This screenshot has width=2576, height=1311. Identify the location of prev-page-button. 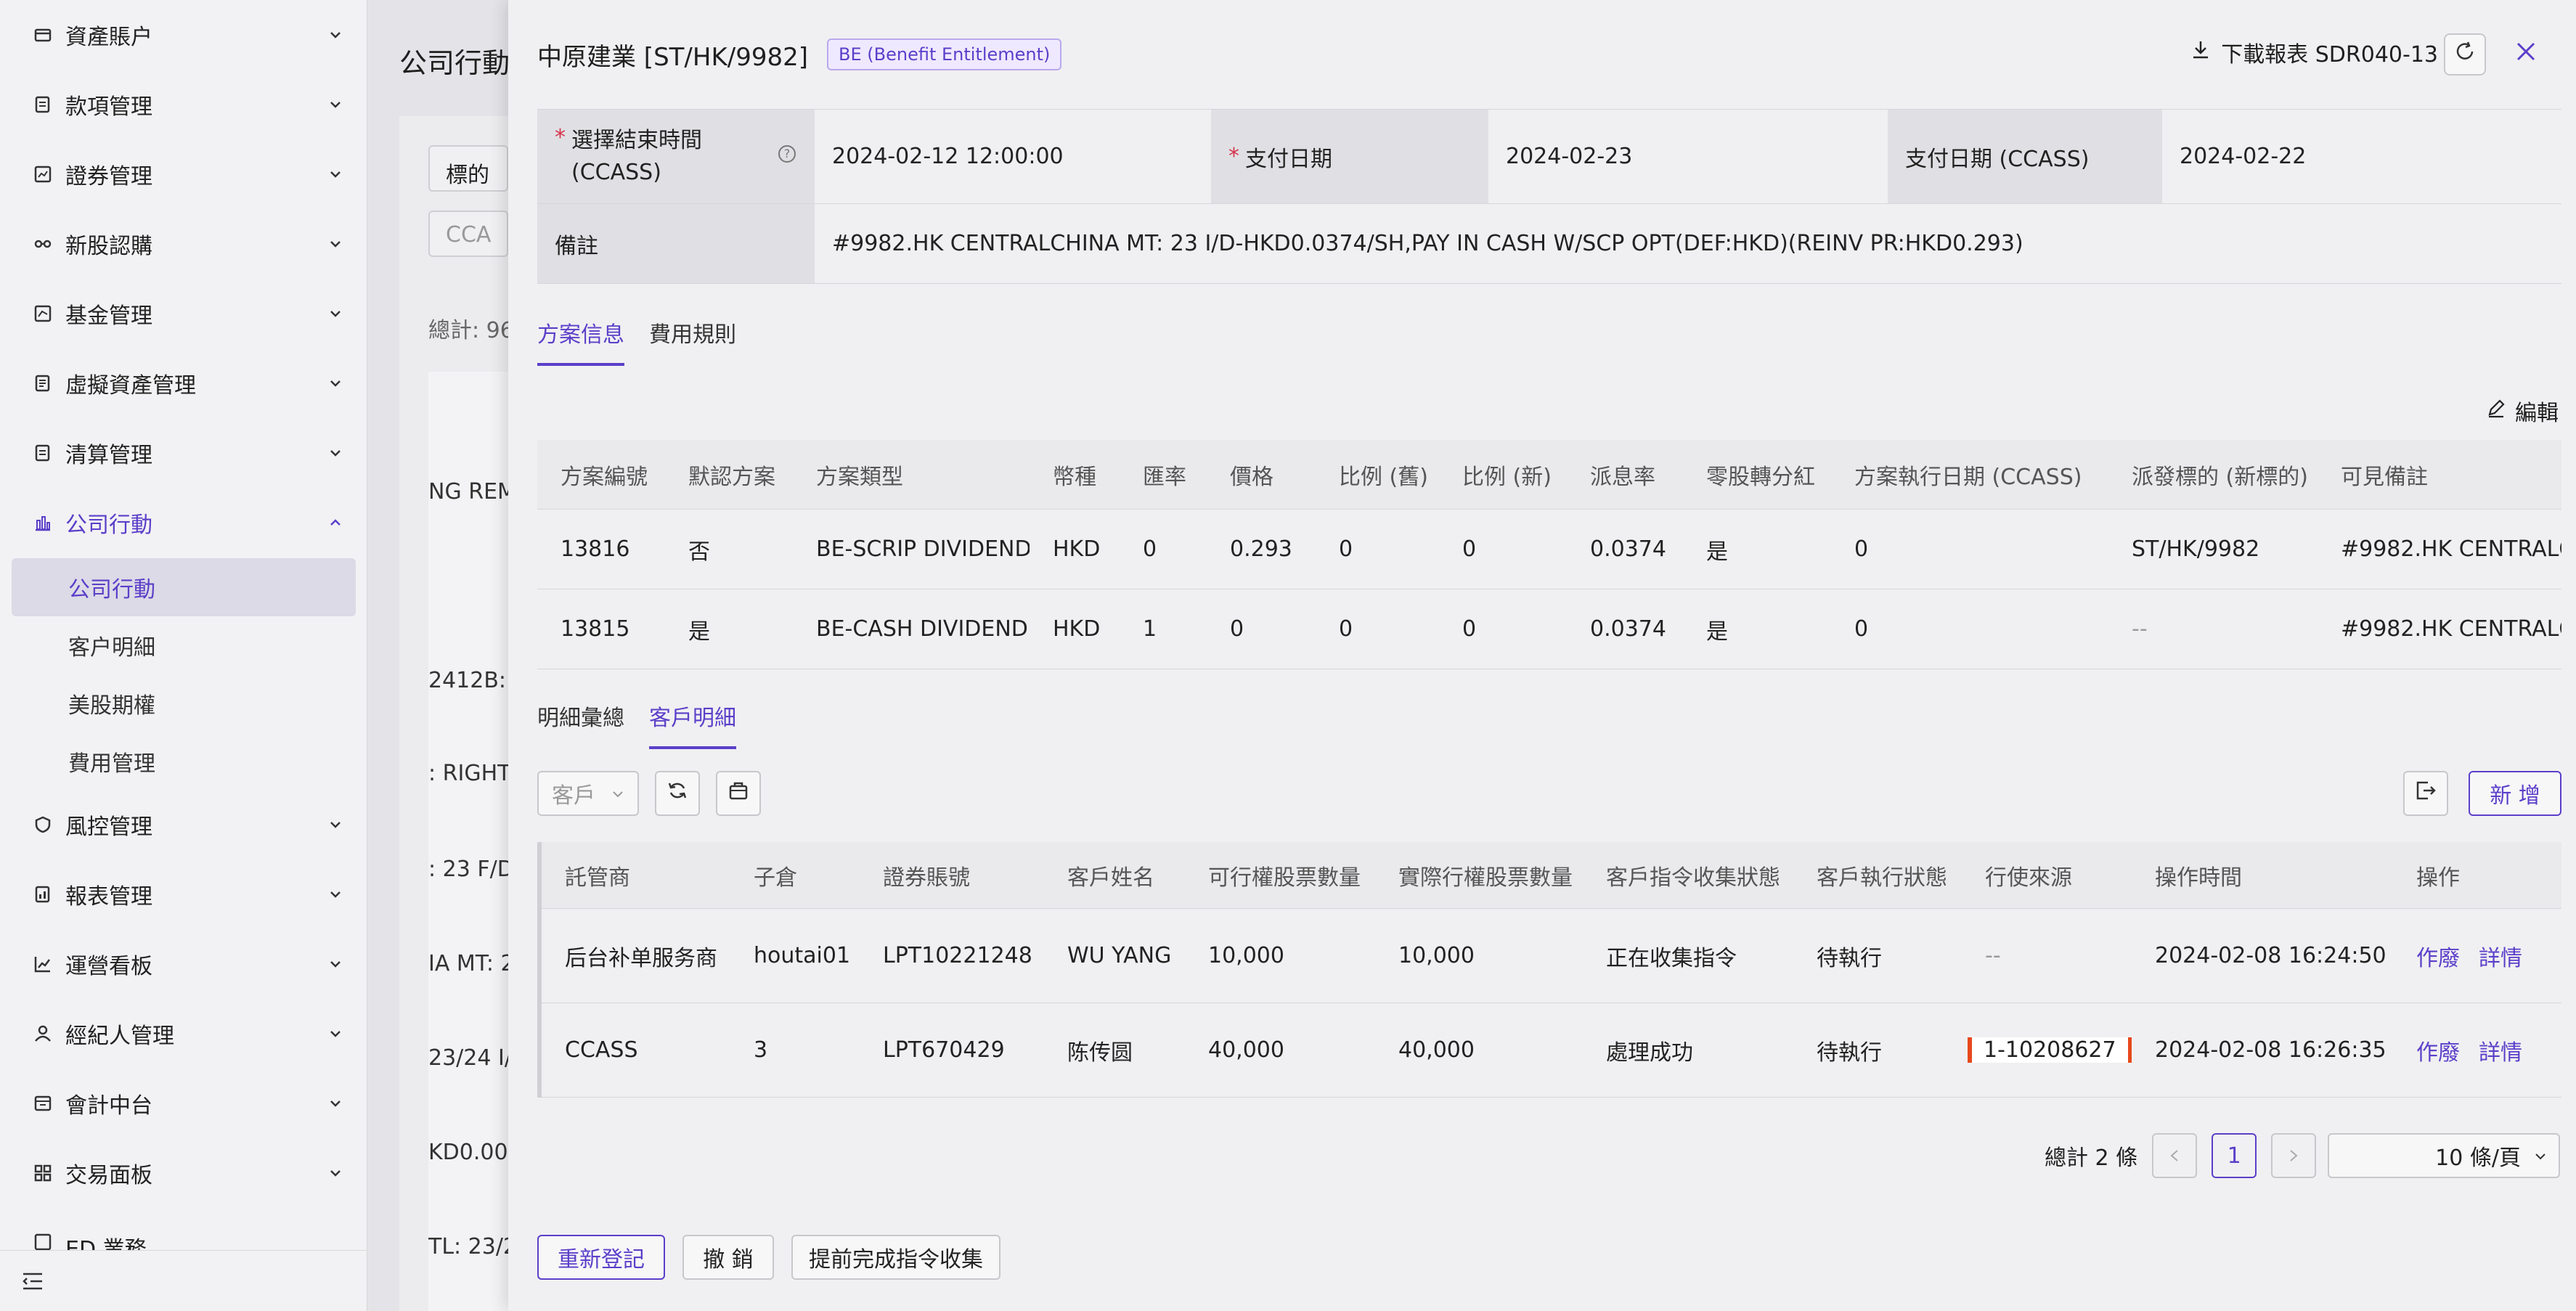
(2175, 1155).